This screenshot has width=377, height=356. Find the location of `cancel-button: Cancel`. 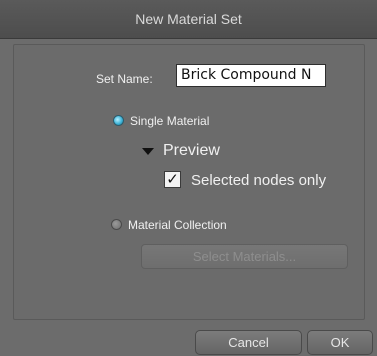

cancel-button: Cancel is located at coordinates (248, 342).